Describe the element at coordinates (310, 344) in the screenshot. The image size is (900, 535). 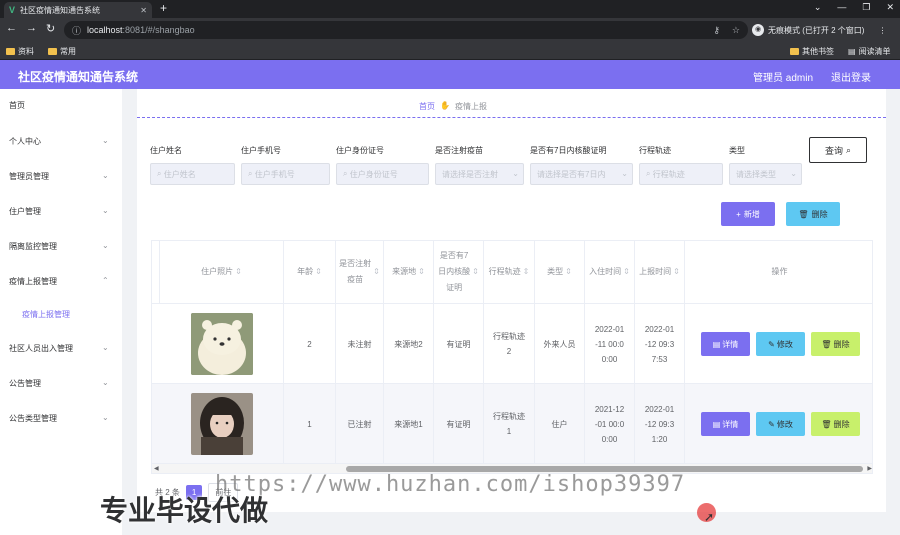
I see `cell-age: 2` at that location.